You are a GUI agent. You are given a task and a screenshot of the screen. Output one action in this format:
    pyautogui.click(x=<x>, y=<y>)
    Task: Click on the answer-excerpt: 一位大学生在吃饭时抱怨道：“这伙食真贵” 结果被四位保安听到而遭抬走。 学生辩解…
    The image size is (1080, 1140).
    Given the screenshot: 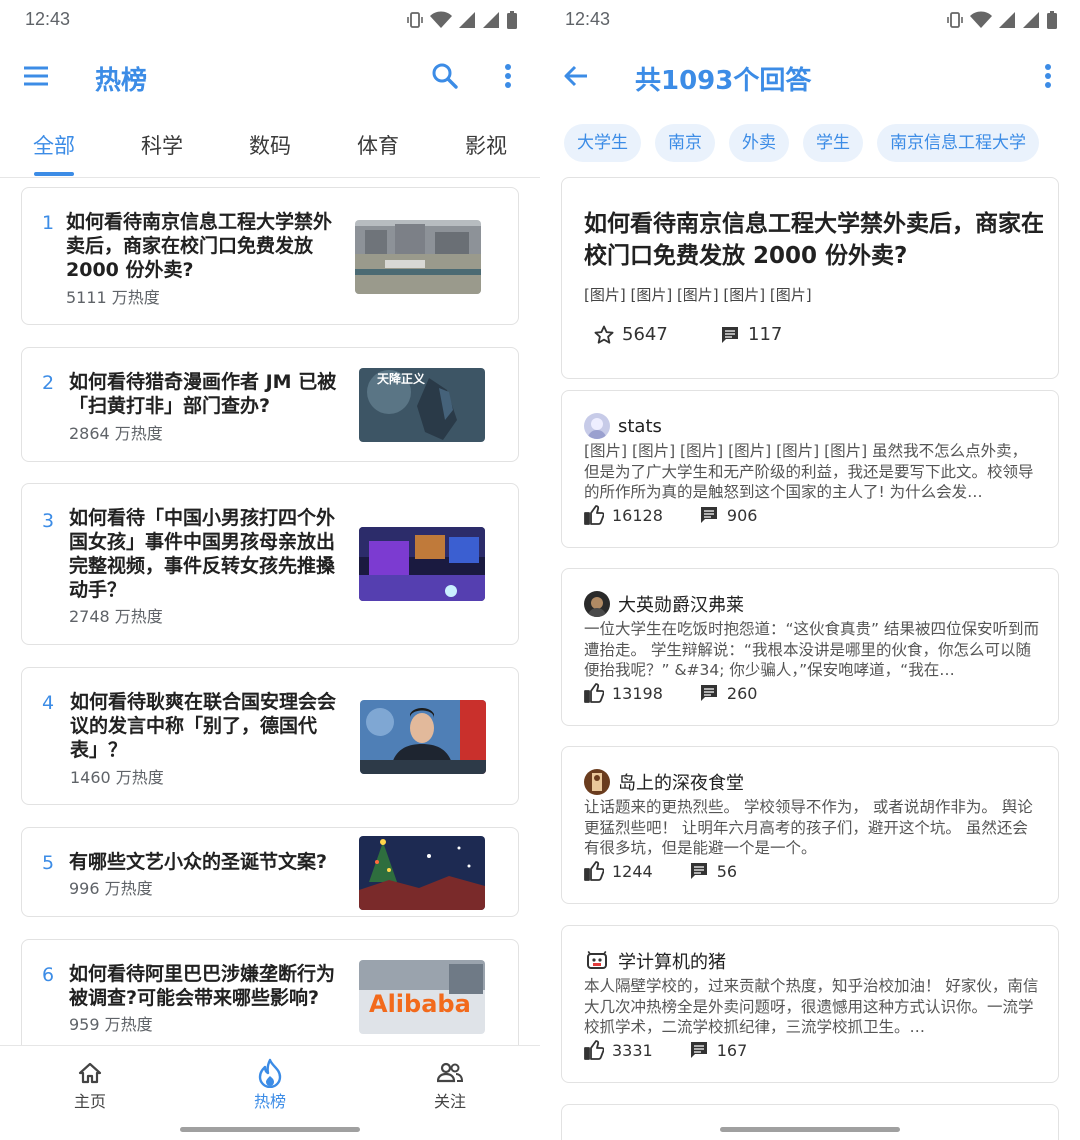 What is the action you would take?
    pyautogui.click(x=811, y=649)
    